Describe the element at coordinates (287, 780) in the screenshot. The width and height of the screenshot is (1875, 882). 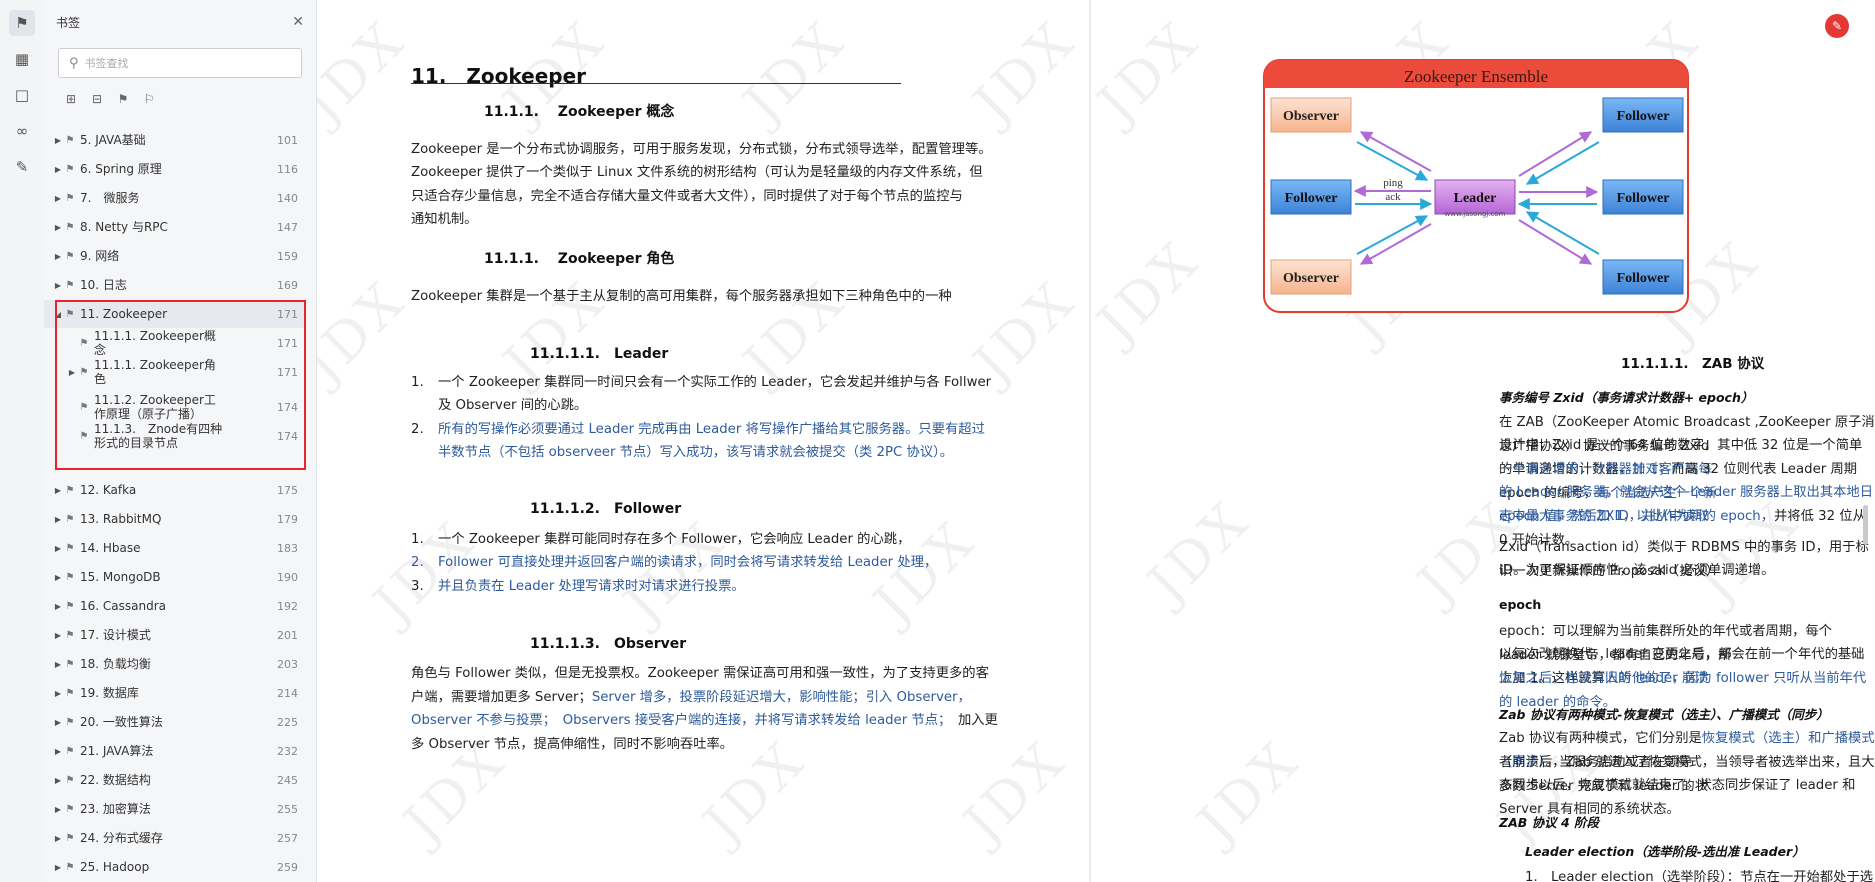
I see `bookmark-page-number: 245` at that location.